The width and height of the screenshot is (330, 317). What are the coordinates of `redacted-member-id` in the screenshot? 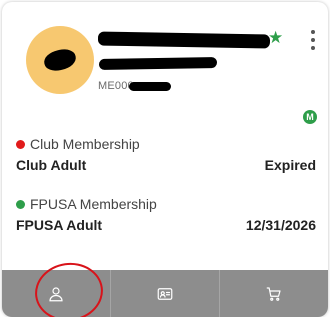 It's located at (150, 86).